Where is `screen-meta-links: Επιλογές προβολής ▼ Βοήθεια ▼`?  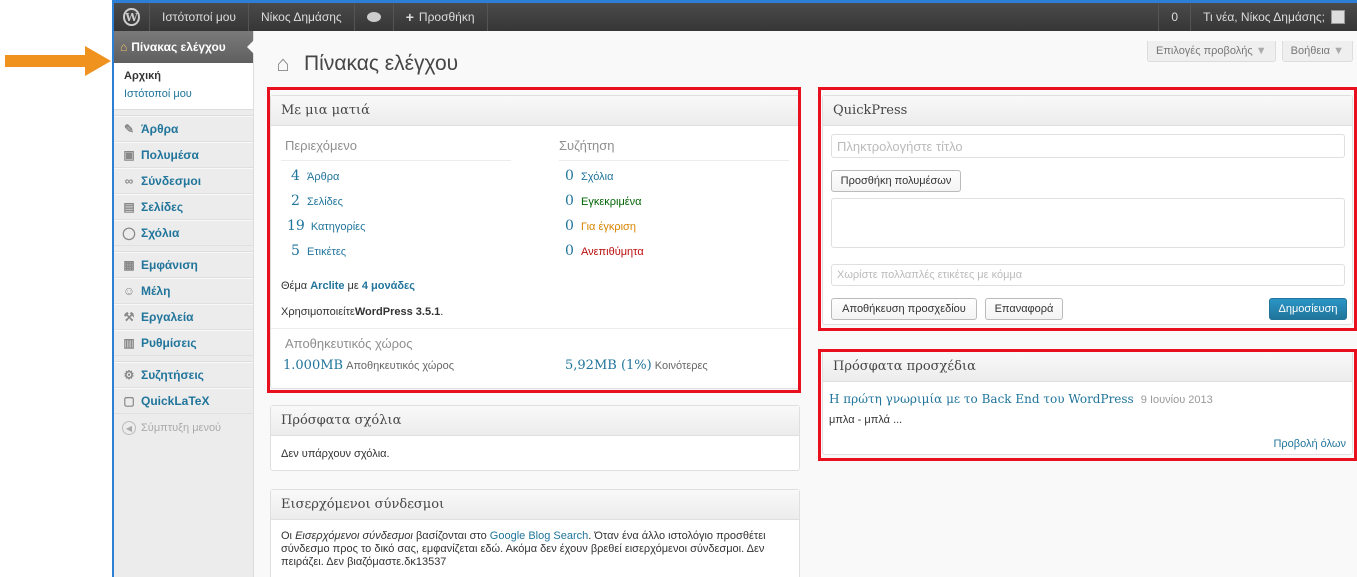
screen-meta-links: Επιλογές προβολής ▼ Βοήθεια ▼ is located at coordinates (1249, 51).